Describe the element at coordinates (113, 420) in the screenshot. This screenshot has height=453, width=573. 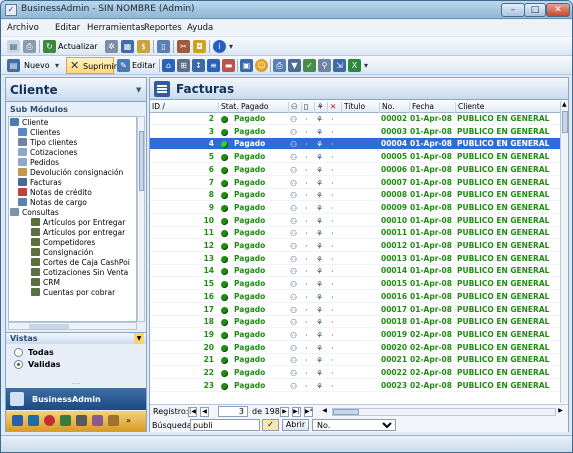
I see `calc-module-icon` at that location.